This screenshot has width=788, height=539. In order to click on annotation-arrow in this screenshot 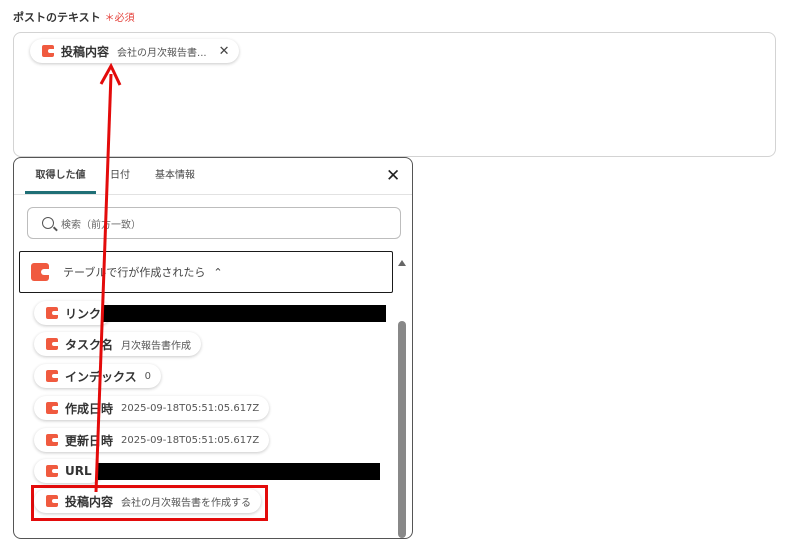, I will do `click(108, 277)`.